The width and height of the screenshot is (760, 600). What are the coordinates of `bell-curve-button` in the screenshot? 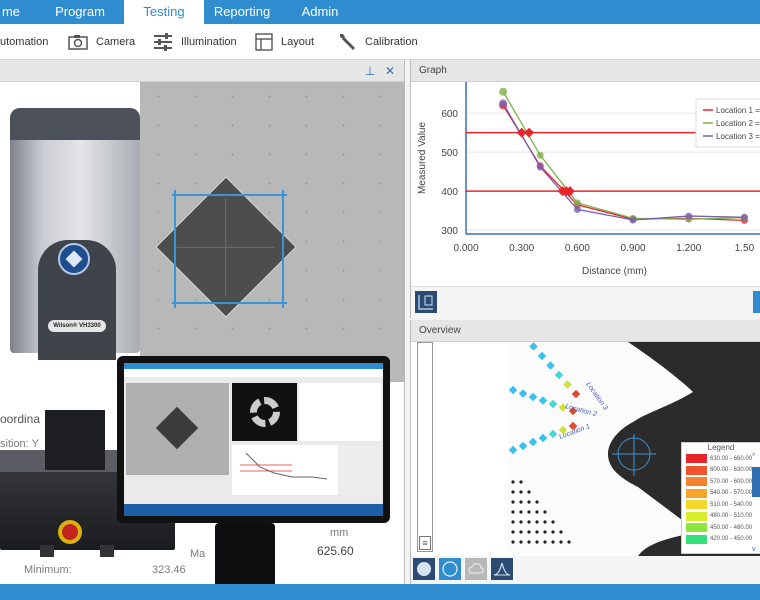 It's located at (502, 569).